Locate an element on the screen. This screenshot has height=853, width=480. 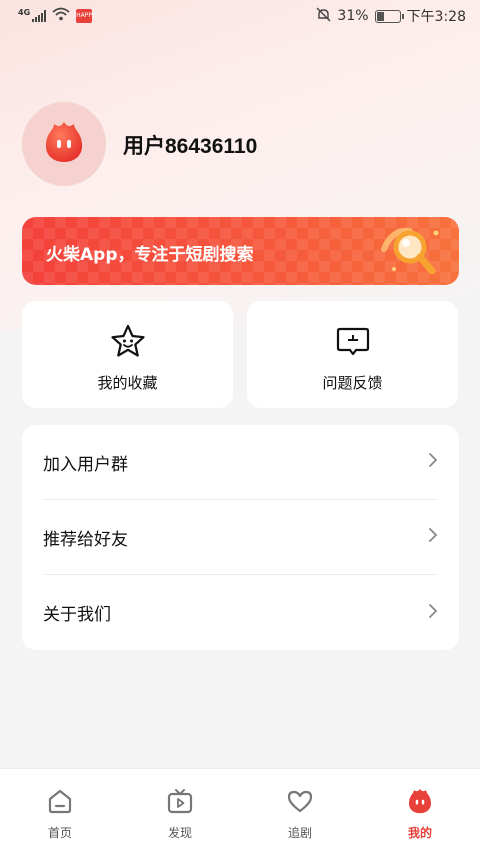
battery-percent: 31% is located at coordinates (353, 16).